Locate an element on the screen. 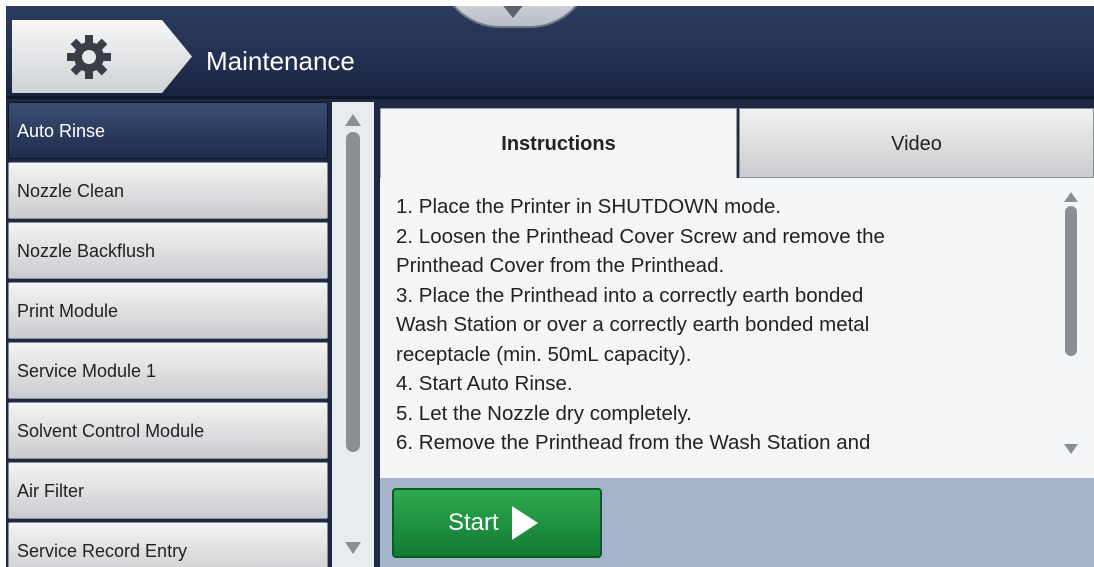 The width and height of the screenshot is (1094, 567). tab-video: Video is located at coordinates (916, 143).